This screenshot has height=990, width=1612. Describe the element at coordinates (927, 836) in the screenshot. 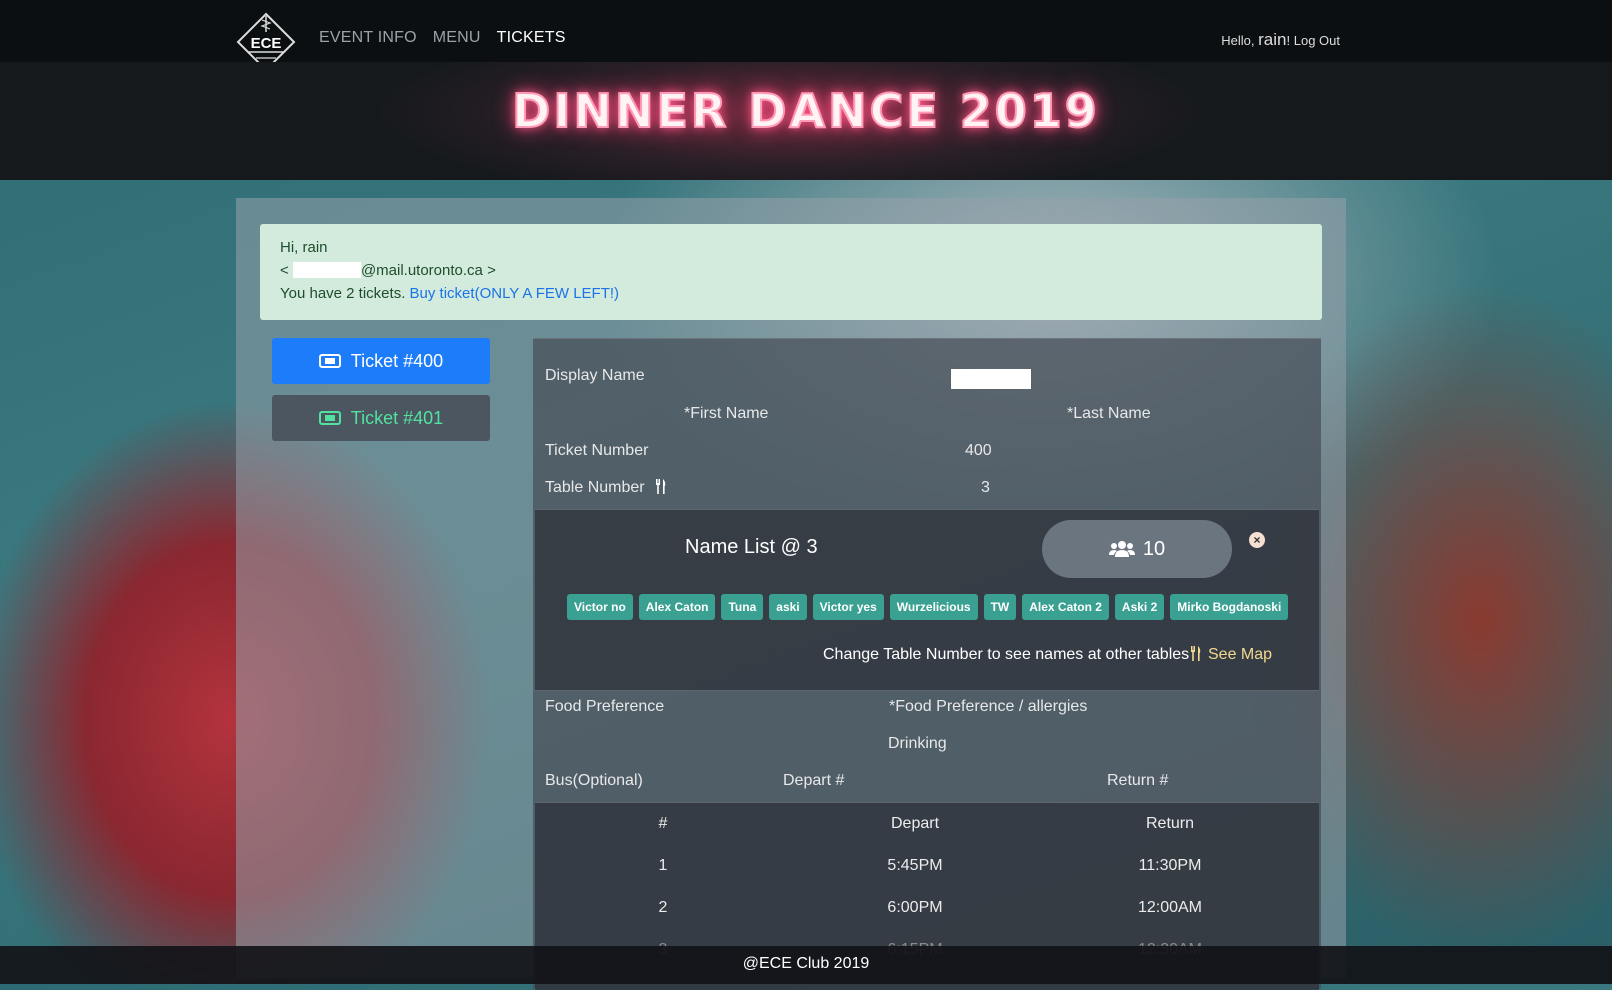

I see `table-header-row: # Depart Return` at that location.